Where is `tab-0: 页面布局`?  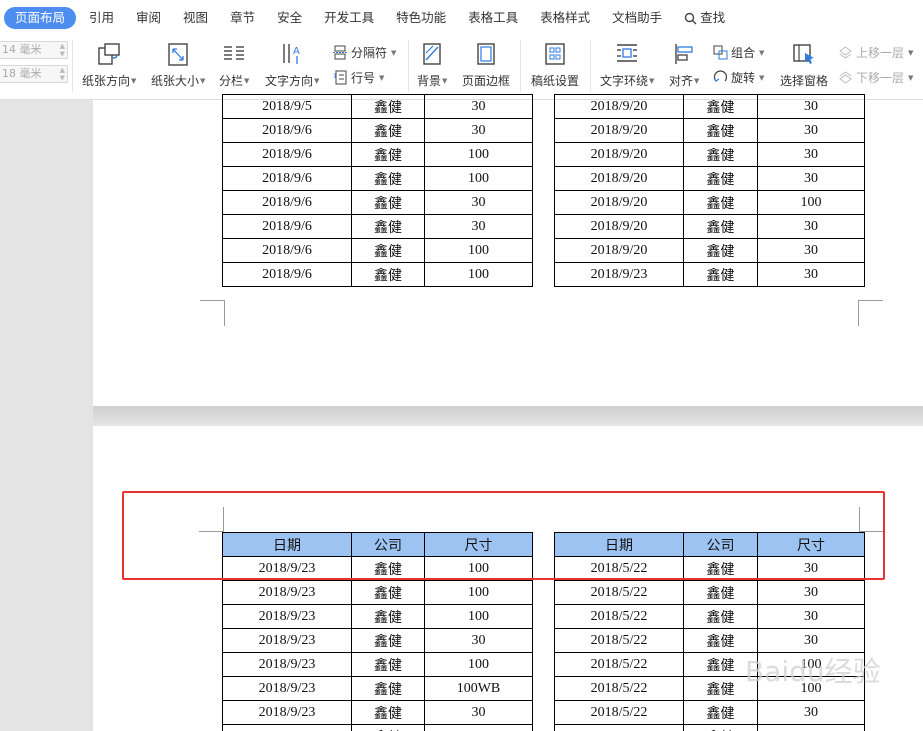 tab-0: 页面布局 is located at coordinates (40, 18).